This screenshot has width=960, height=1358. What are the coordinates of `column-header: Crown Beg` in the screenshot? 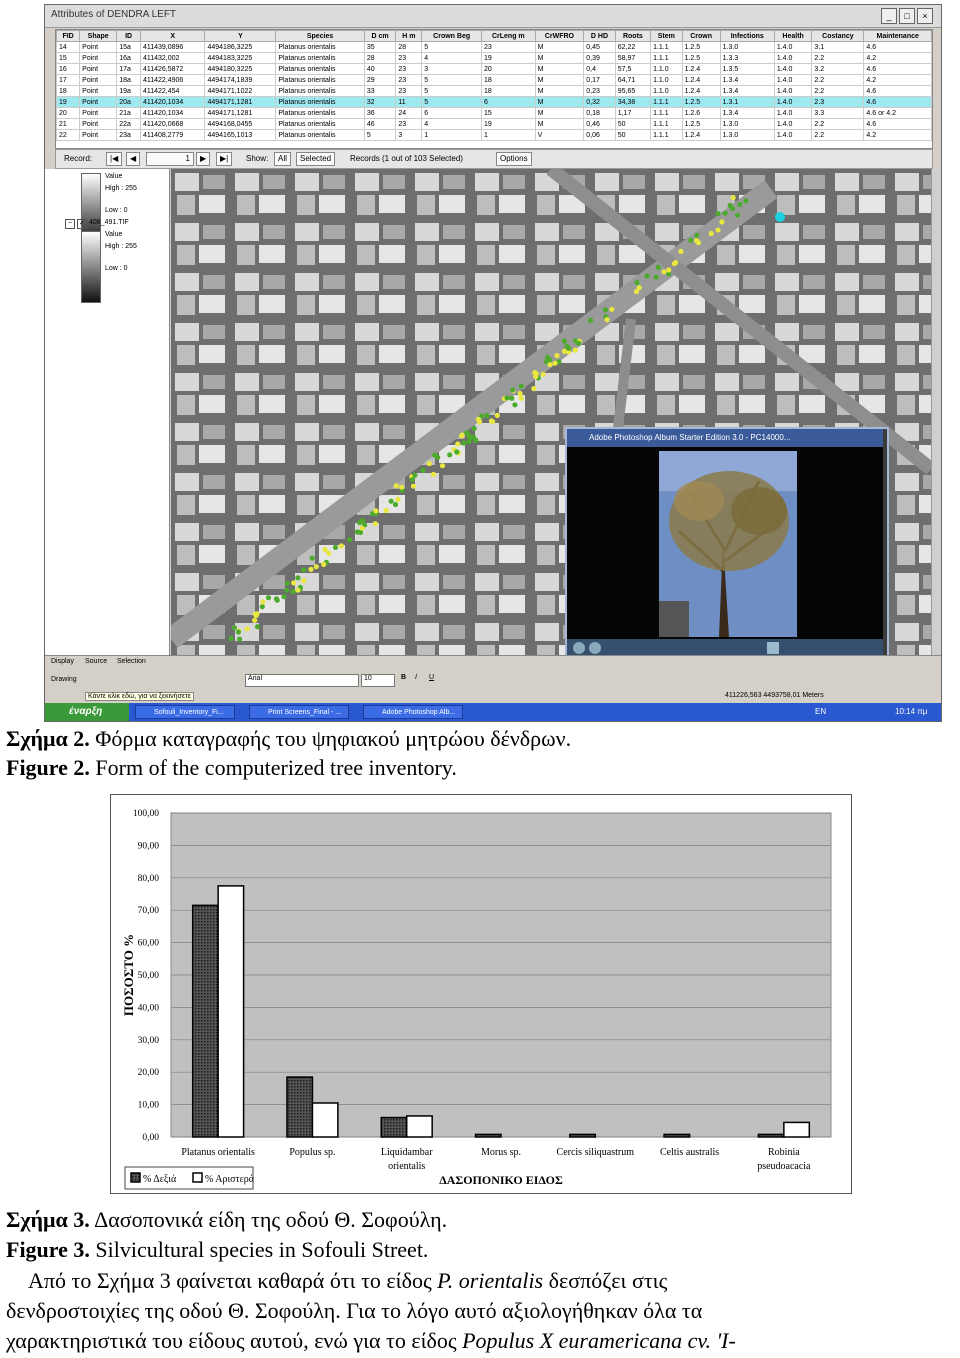 It's located at (451, 36).